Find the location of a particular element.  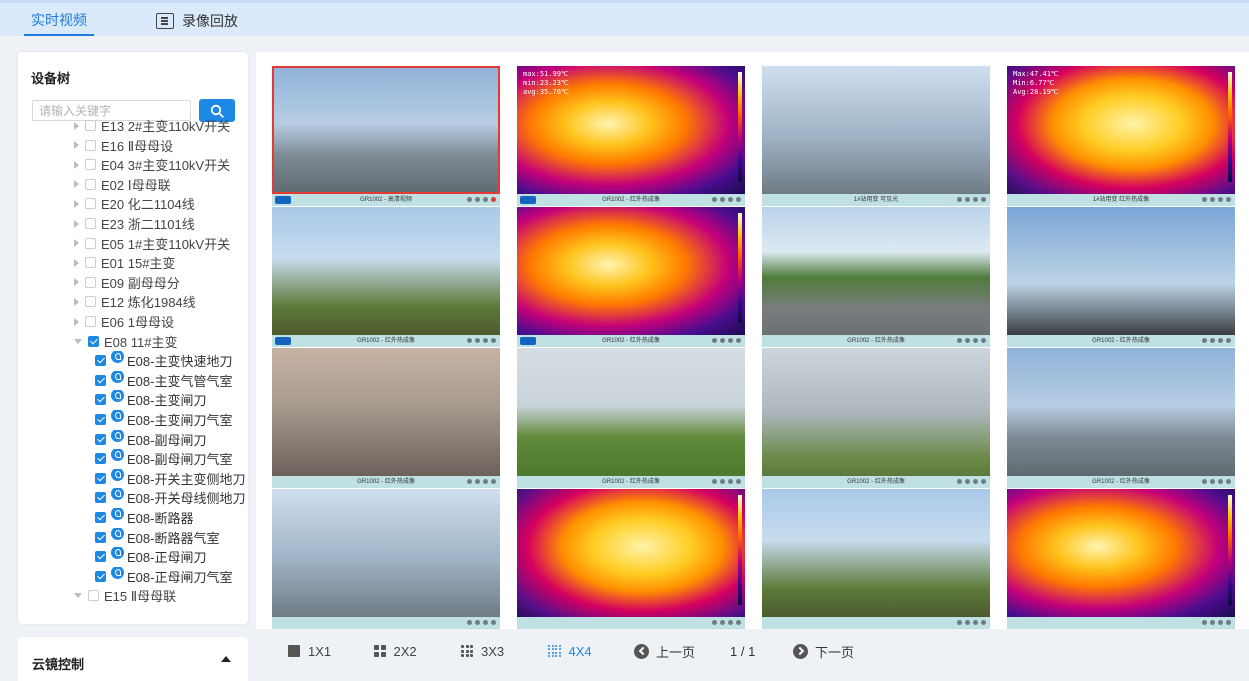

video-tile: GR1002 - 高清视频 is located at coordinates (386, 136).